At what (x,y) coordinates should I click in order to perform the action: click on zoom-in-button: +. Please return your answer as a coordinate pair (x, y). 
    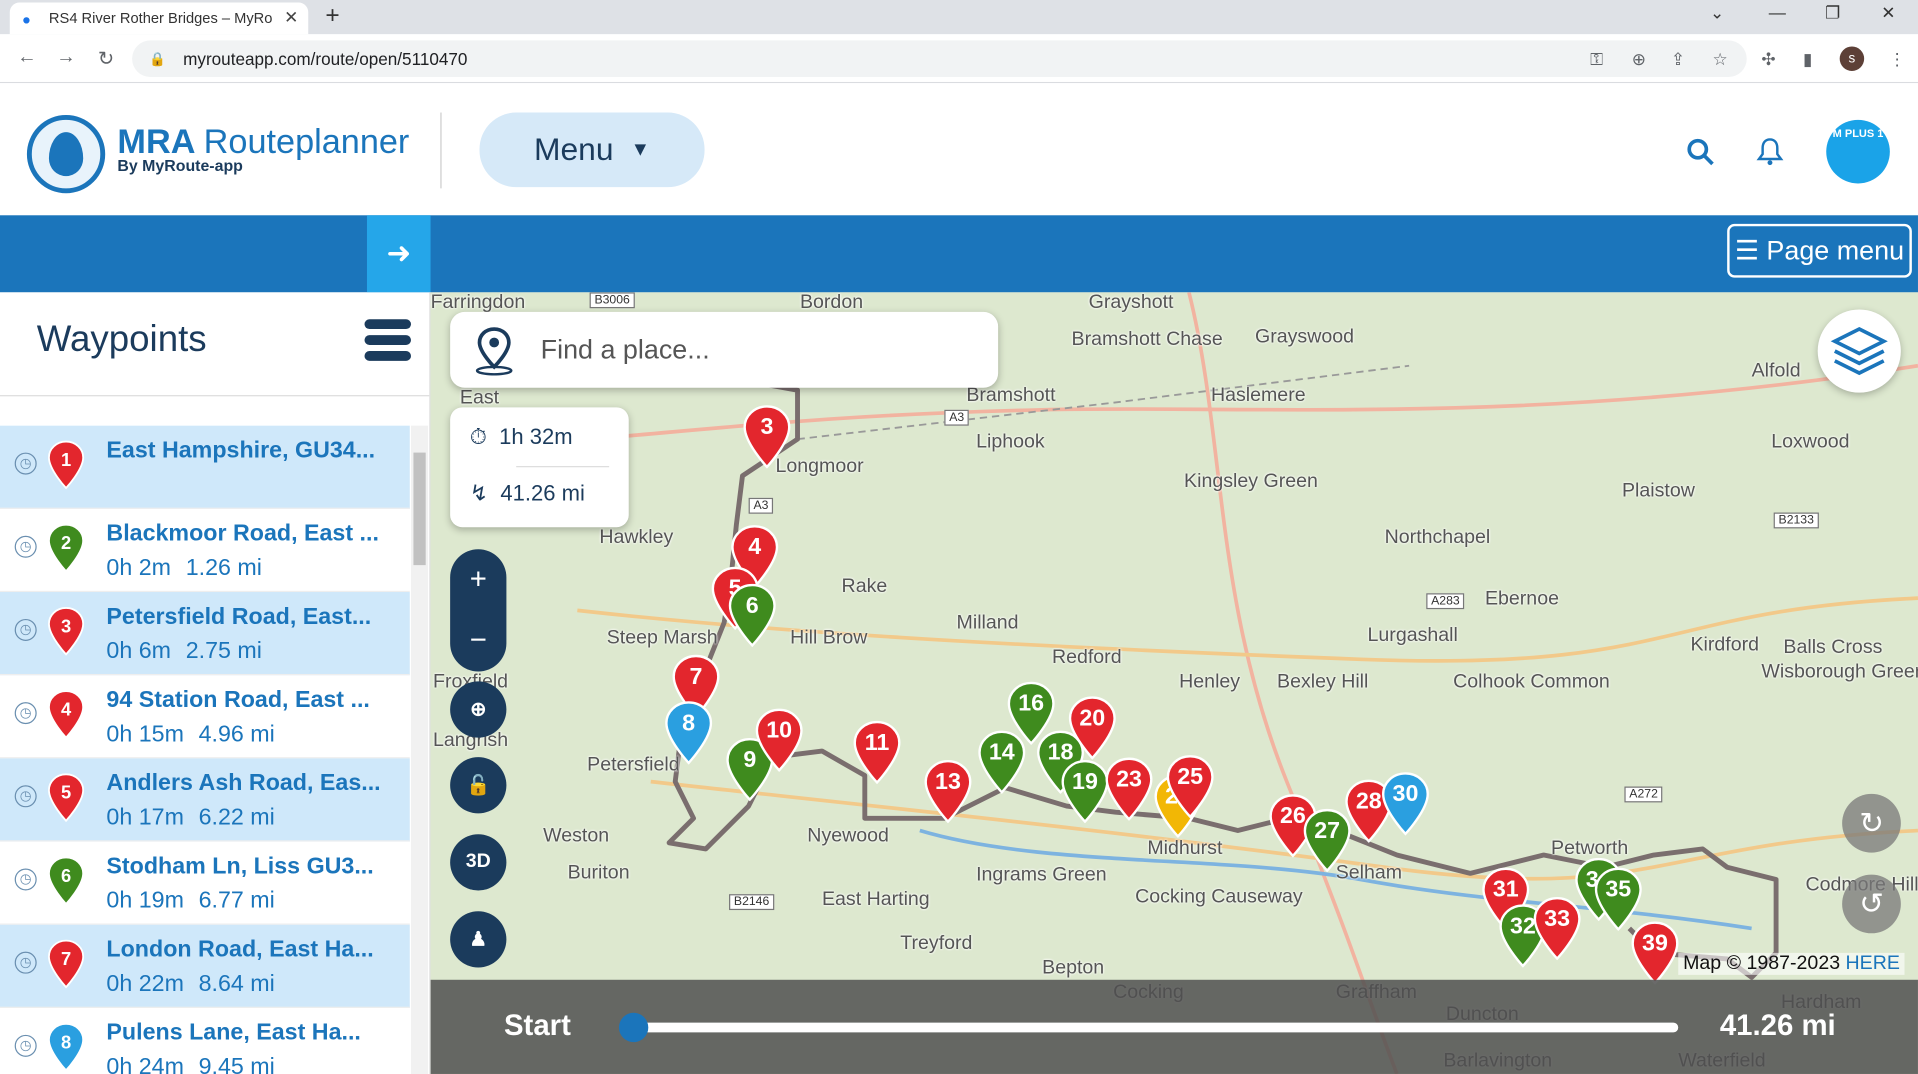
    Looking at the image, I should click on (478, 579).